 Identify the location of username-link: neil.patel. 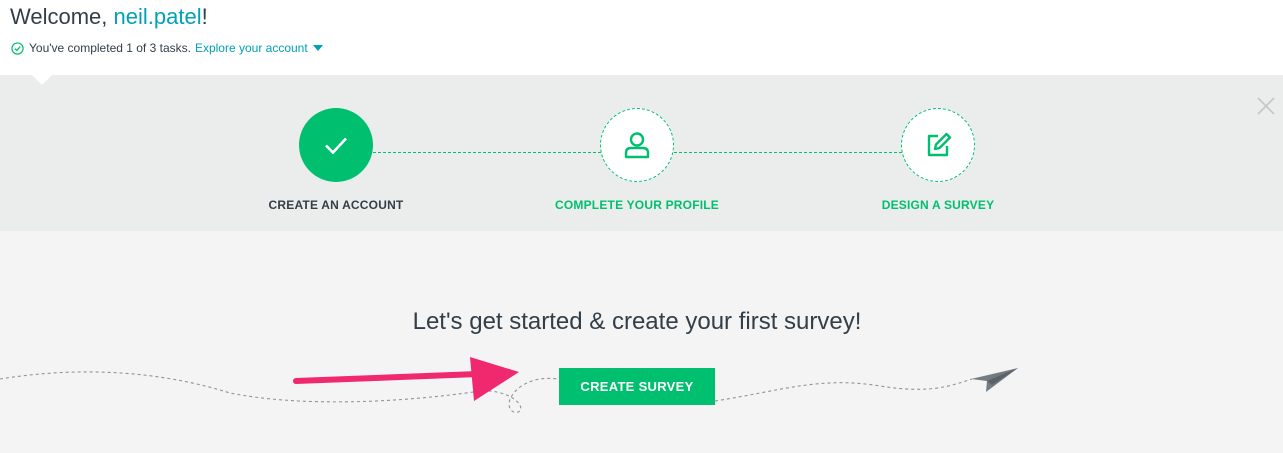
(158, 16).